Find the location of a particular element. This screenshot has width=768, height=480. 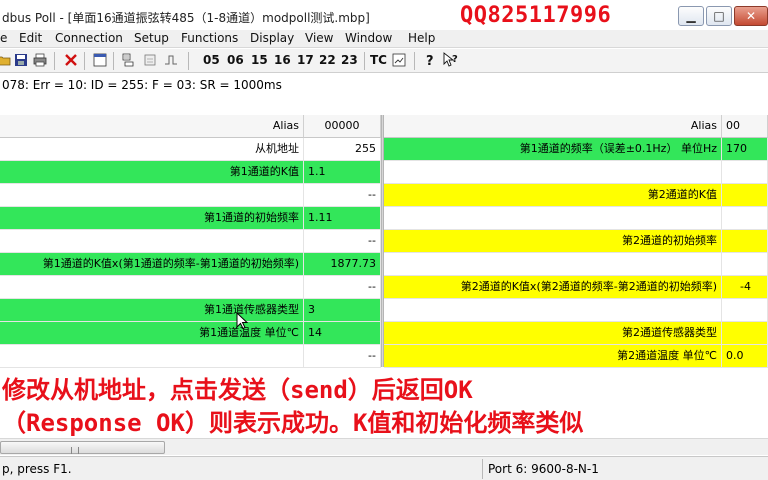

menu-view: View is located at coordinates (319, 38).